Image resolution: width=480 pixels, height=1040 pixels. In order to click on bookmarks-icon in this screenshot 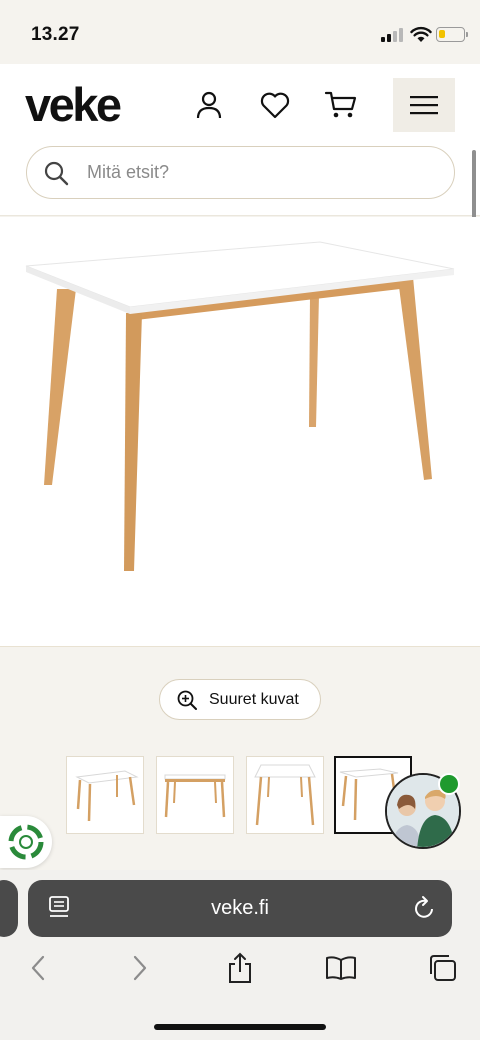, I will do `click(341, 968)`.